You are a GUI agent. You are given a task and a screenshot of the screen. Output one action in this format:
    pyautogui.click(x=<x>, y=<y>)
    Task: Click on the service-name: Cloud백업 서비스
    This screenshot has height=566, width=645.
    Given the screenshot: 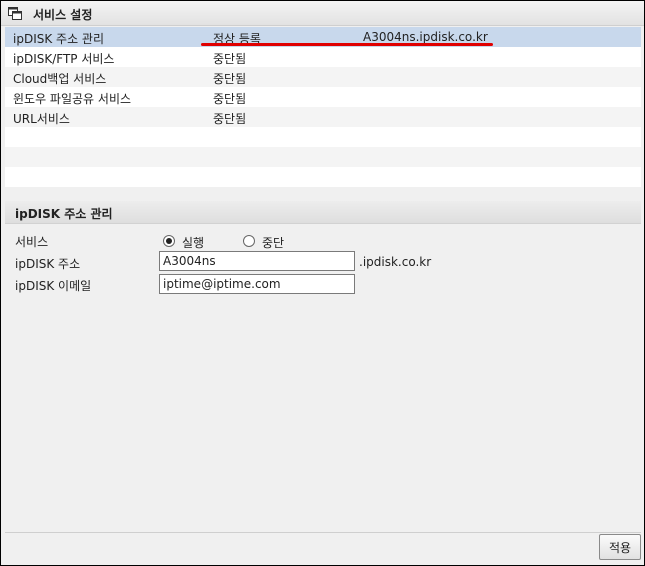 What is the action you would take?
    pyautogui.click(x=60, y=79)
    